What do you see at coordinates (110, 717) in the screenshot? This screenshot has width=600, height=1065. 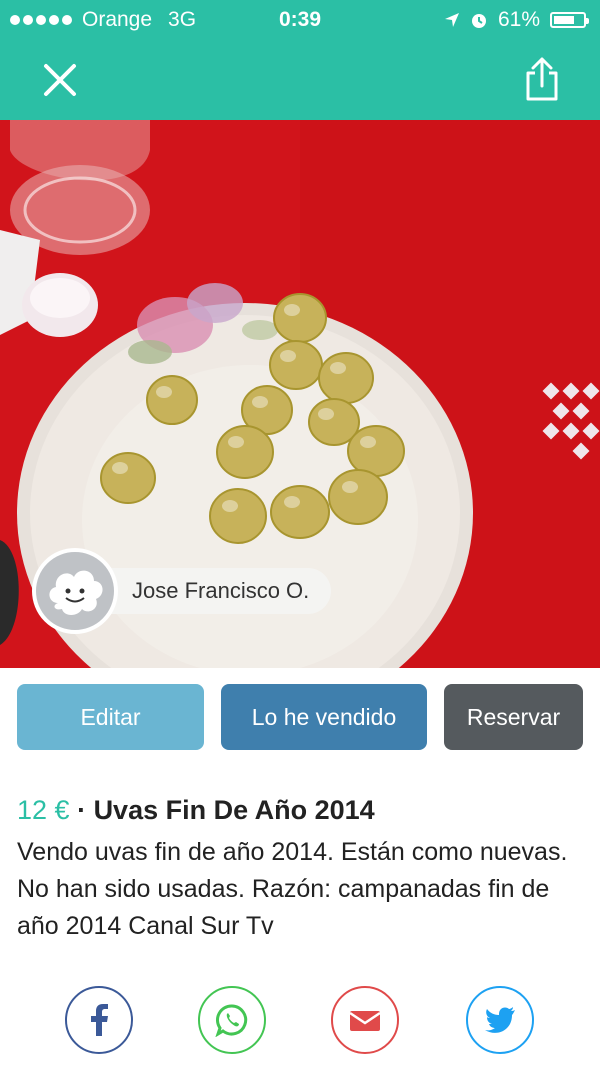 I see `edit-button: Editar` at bounding box center [110, 717].